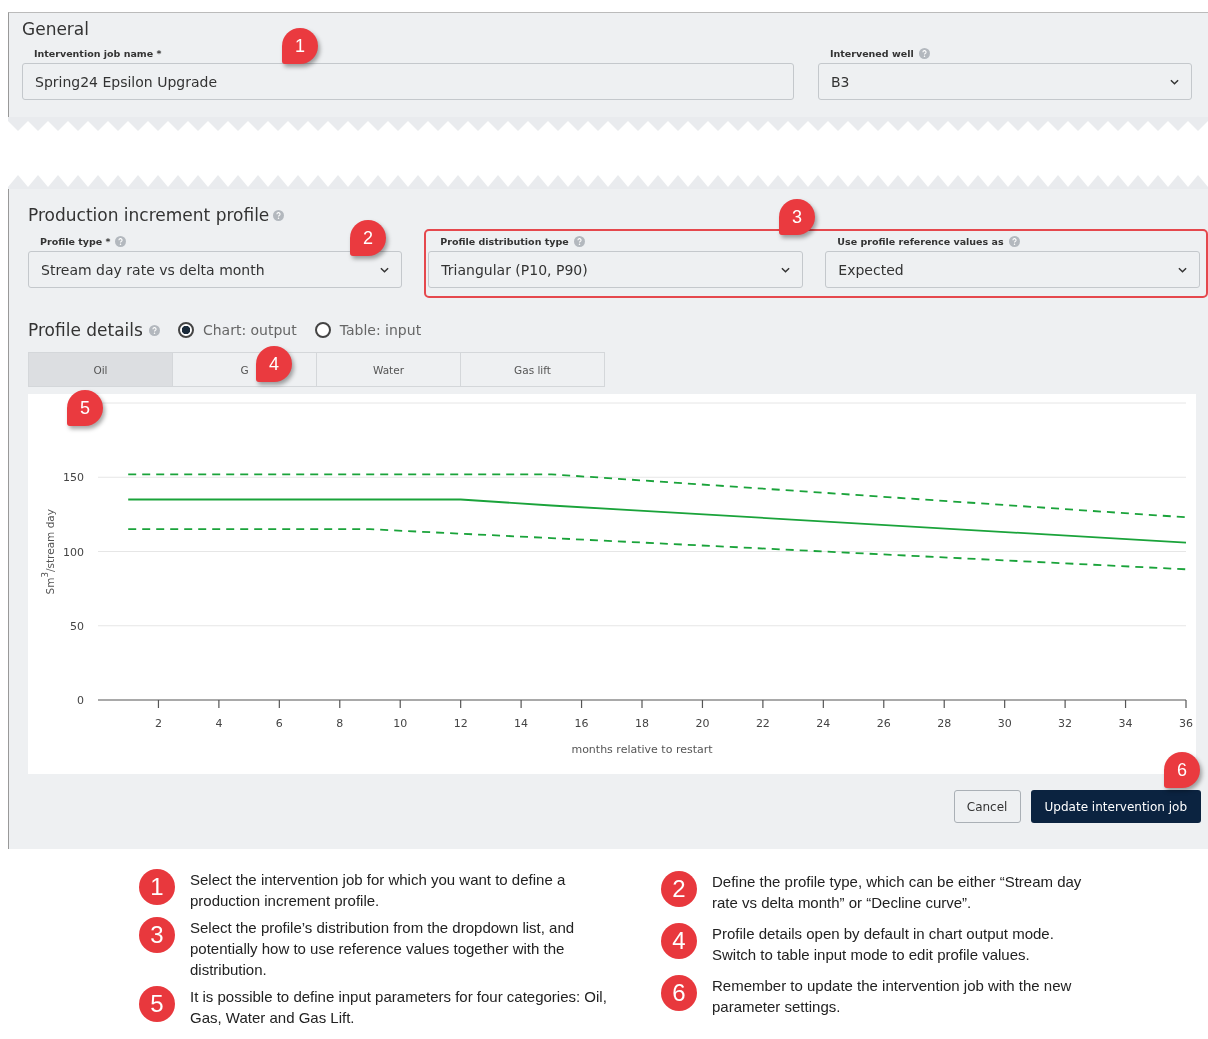 The image size is (1208, 1039). What do you see at coordinates (56, 29) in the screenshot?
I see `section-title: General` at bounding box center [56, 29].